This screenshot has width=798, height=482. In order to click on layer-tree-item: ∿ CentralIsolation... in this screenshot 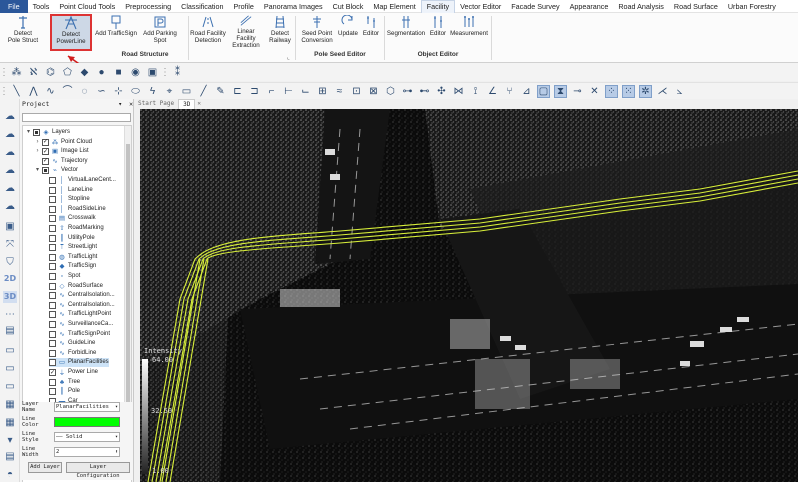, I will do `click(82, 295)`.